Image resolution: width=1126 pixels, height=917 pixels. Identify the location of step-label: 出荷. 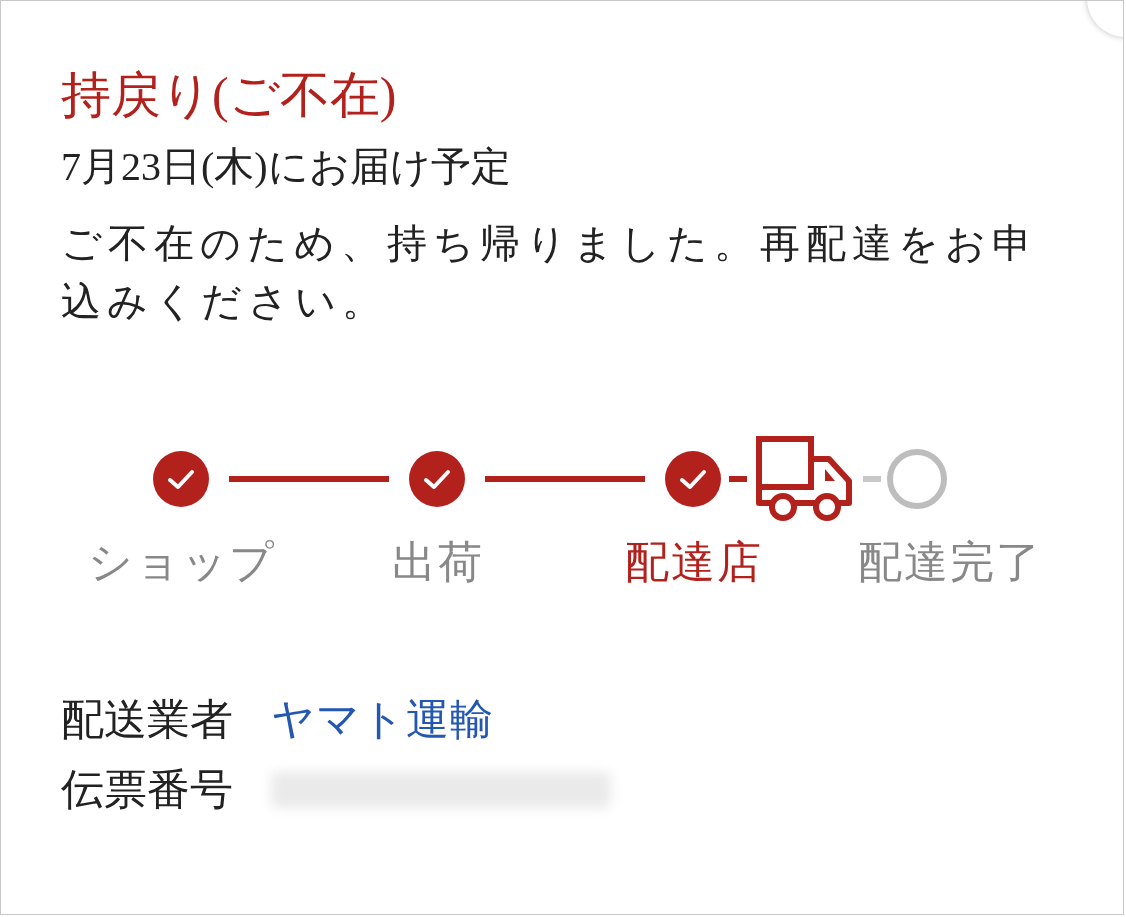
(438, 563).